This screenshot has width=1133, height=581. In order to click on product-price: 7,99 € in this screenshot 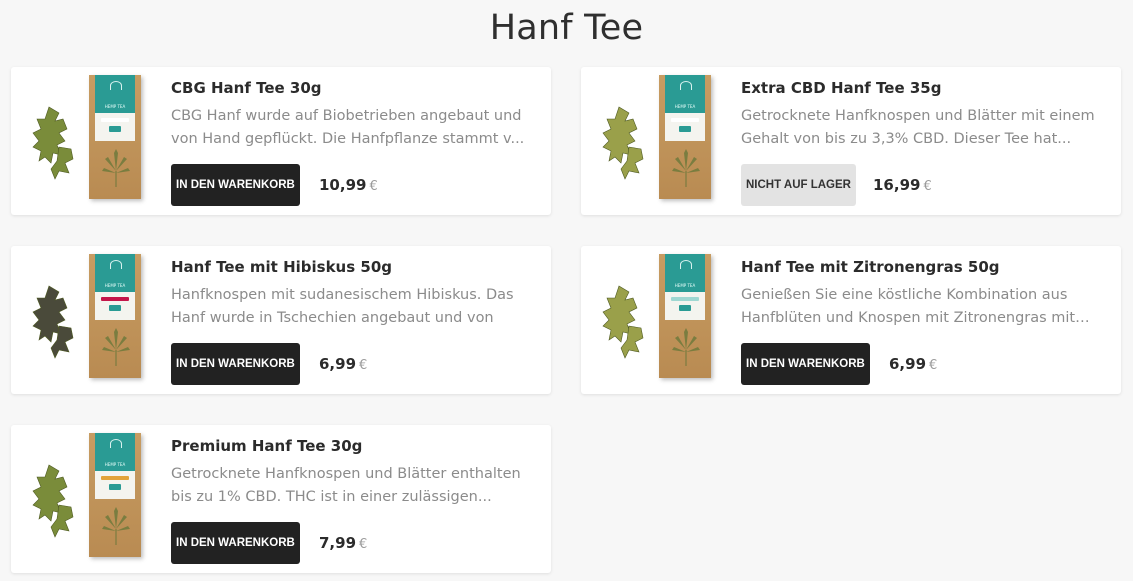, I will do `click(343, 543)`.